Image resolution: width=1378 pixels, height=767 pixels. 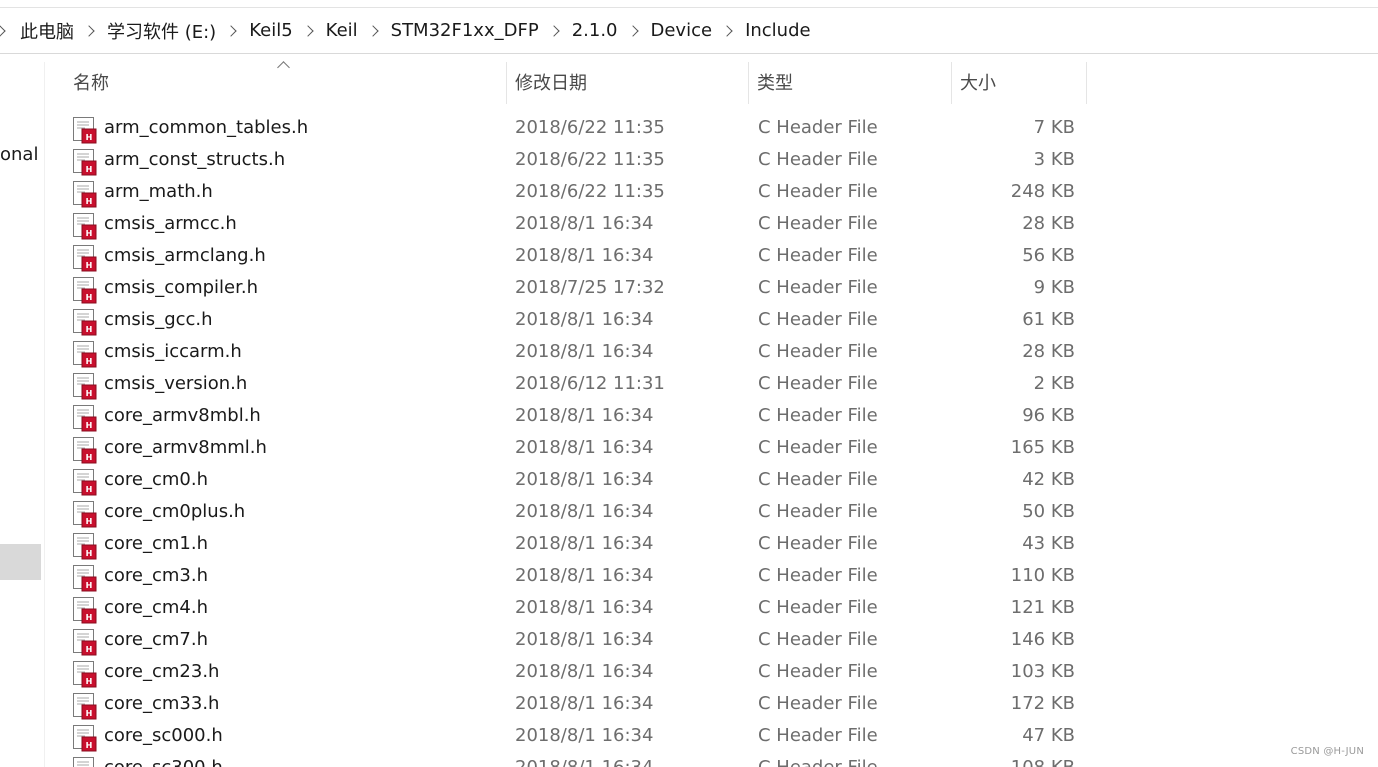 What do you see at coordinates (156, 543) in the screenshot?
I see `file-name: core_cm1.h` at bounding box center [156, 543].